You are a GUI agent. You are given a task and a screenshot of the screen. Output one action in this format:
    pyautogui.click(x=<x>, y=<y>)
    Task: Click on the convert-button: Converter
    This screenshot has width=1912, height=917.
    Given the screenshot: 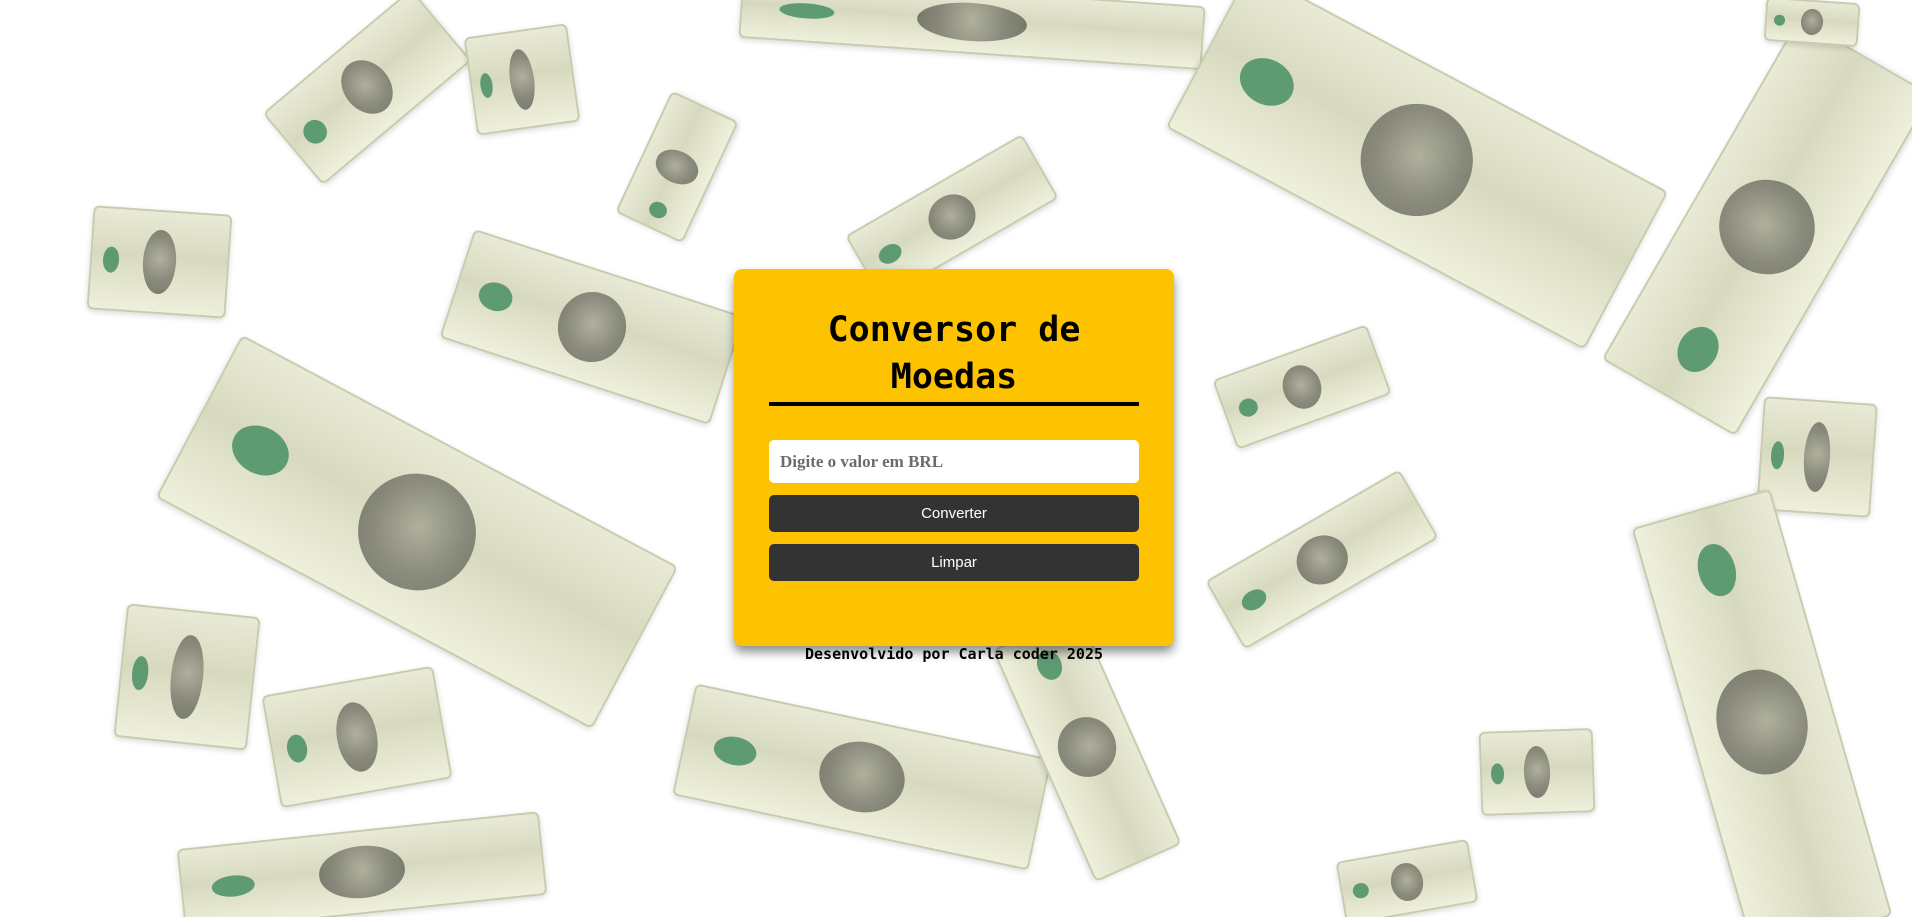 What is the action you would take?
    pyautogui.click(x=954, y=513)
    